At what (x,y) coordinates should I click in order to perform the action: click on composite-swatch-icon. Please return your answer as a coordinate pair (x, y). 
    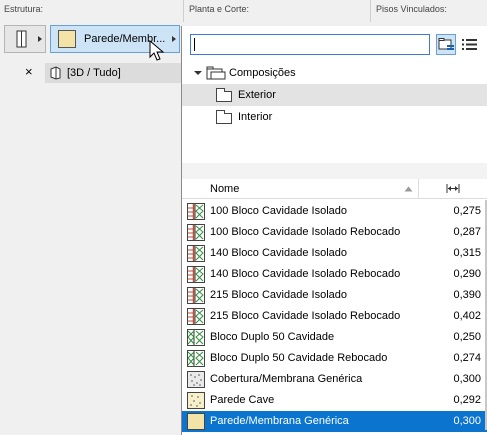
    Looking at the image, I should click on (67, 39).